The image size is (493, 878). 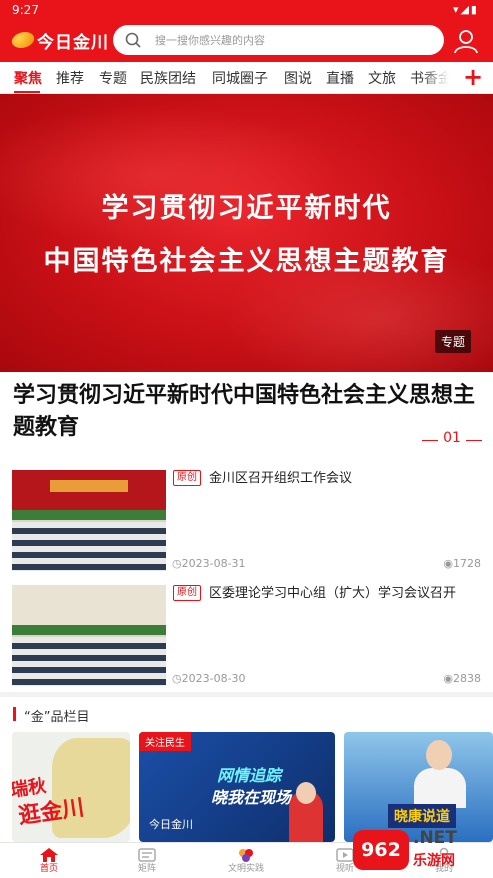 I want to click on nav-label: 矩阵, so click(x=146, y=869).